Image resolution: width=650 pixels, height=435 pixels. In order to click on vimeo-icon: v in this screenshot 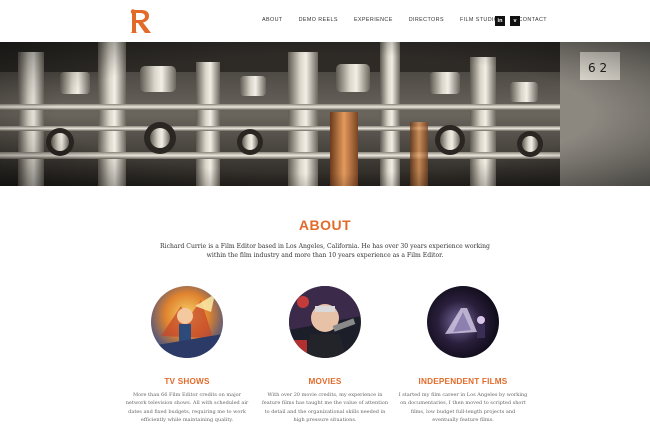, I will do `click(515, 21)`.